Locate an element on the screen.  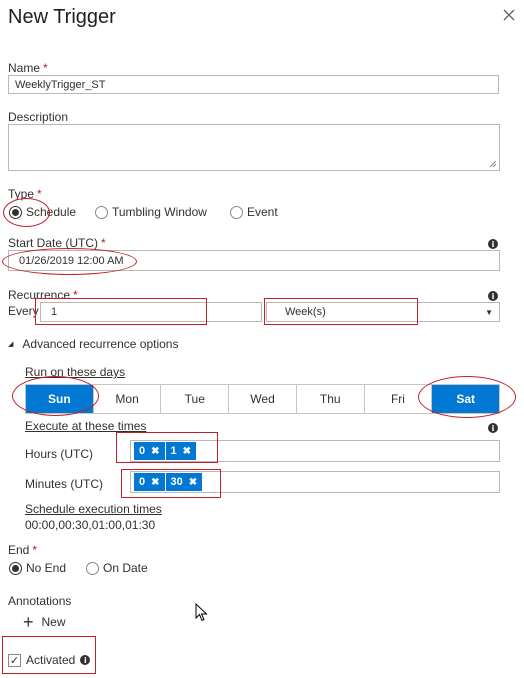
type-option-tumbling-window: Tumbling Window is located at coordinates (151, 212).